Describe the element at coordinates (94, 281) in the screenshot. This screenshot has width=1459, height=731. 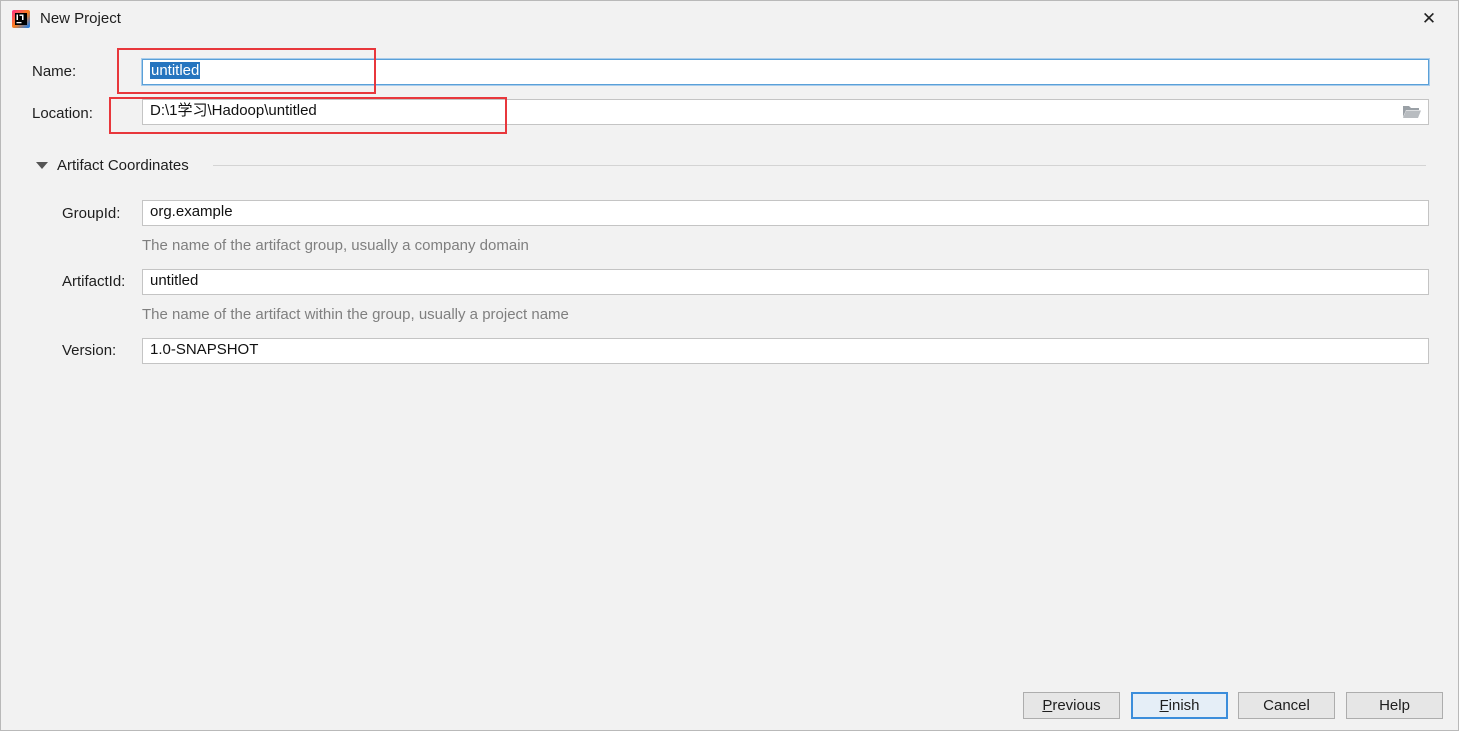
I see `artifact-id-label: ArtifactId:` at that location.